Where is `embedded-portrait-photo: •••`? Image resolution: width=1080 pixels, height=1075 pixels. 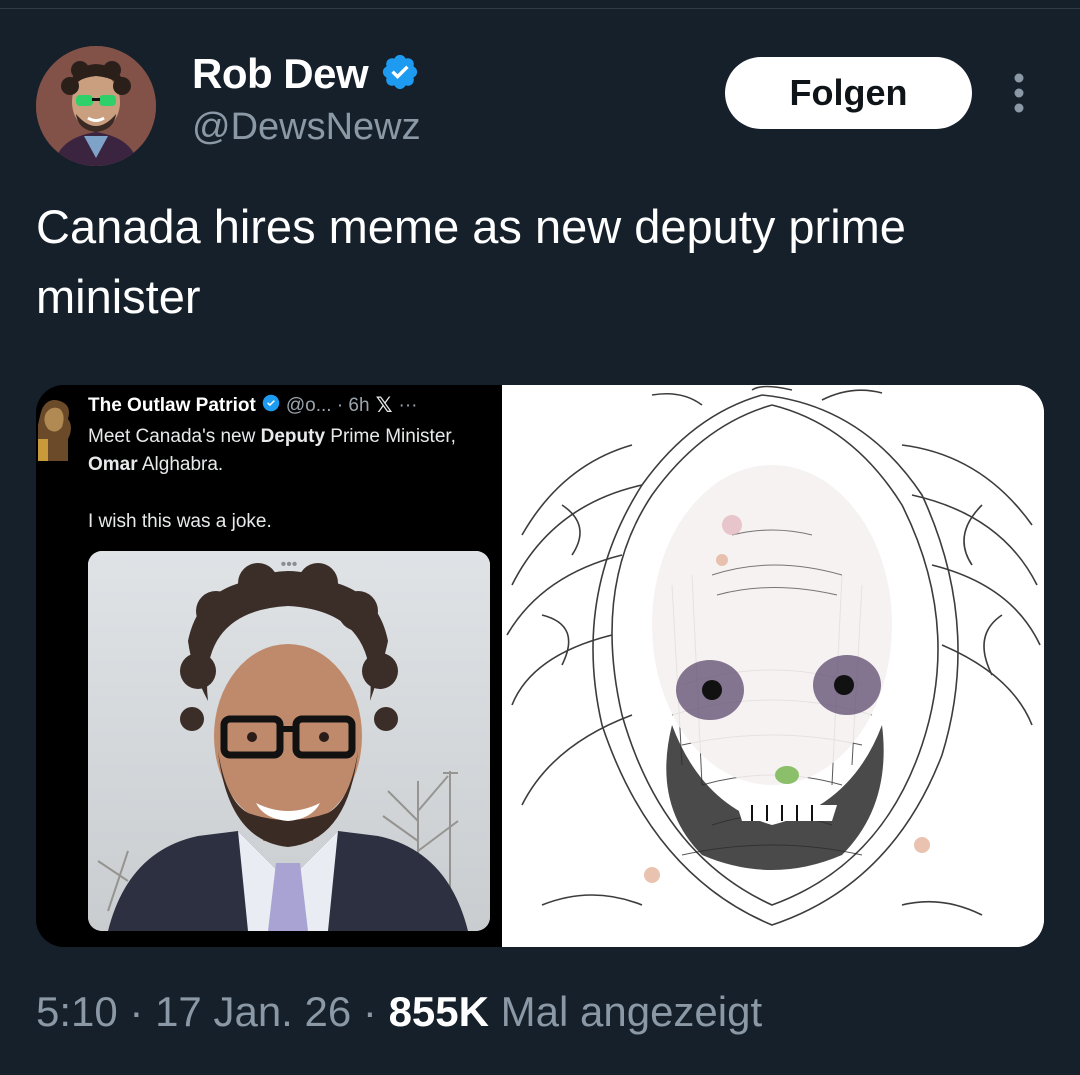
embedded-portrait-photo: ••• is located at coordinates (289, 741).